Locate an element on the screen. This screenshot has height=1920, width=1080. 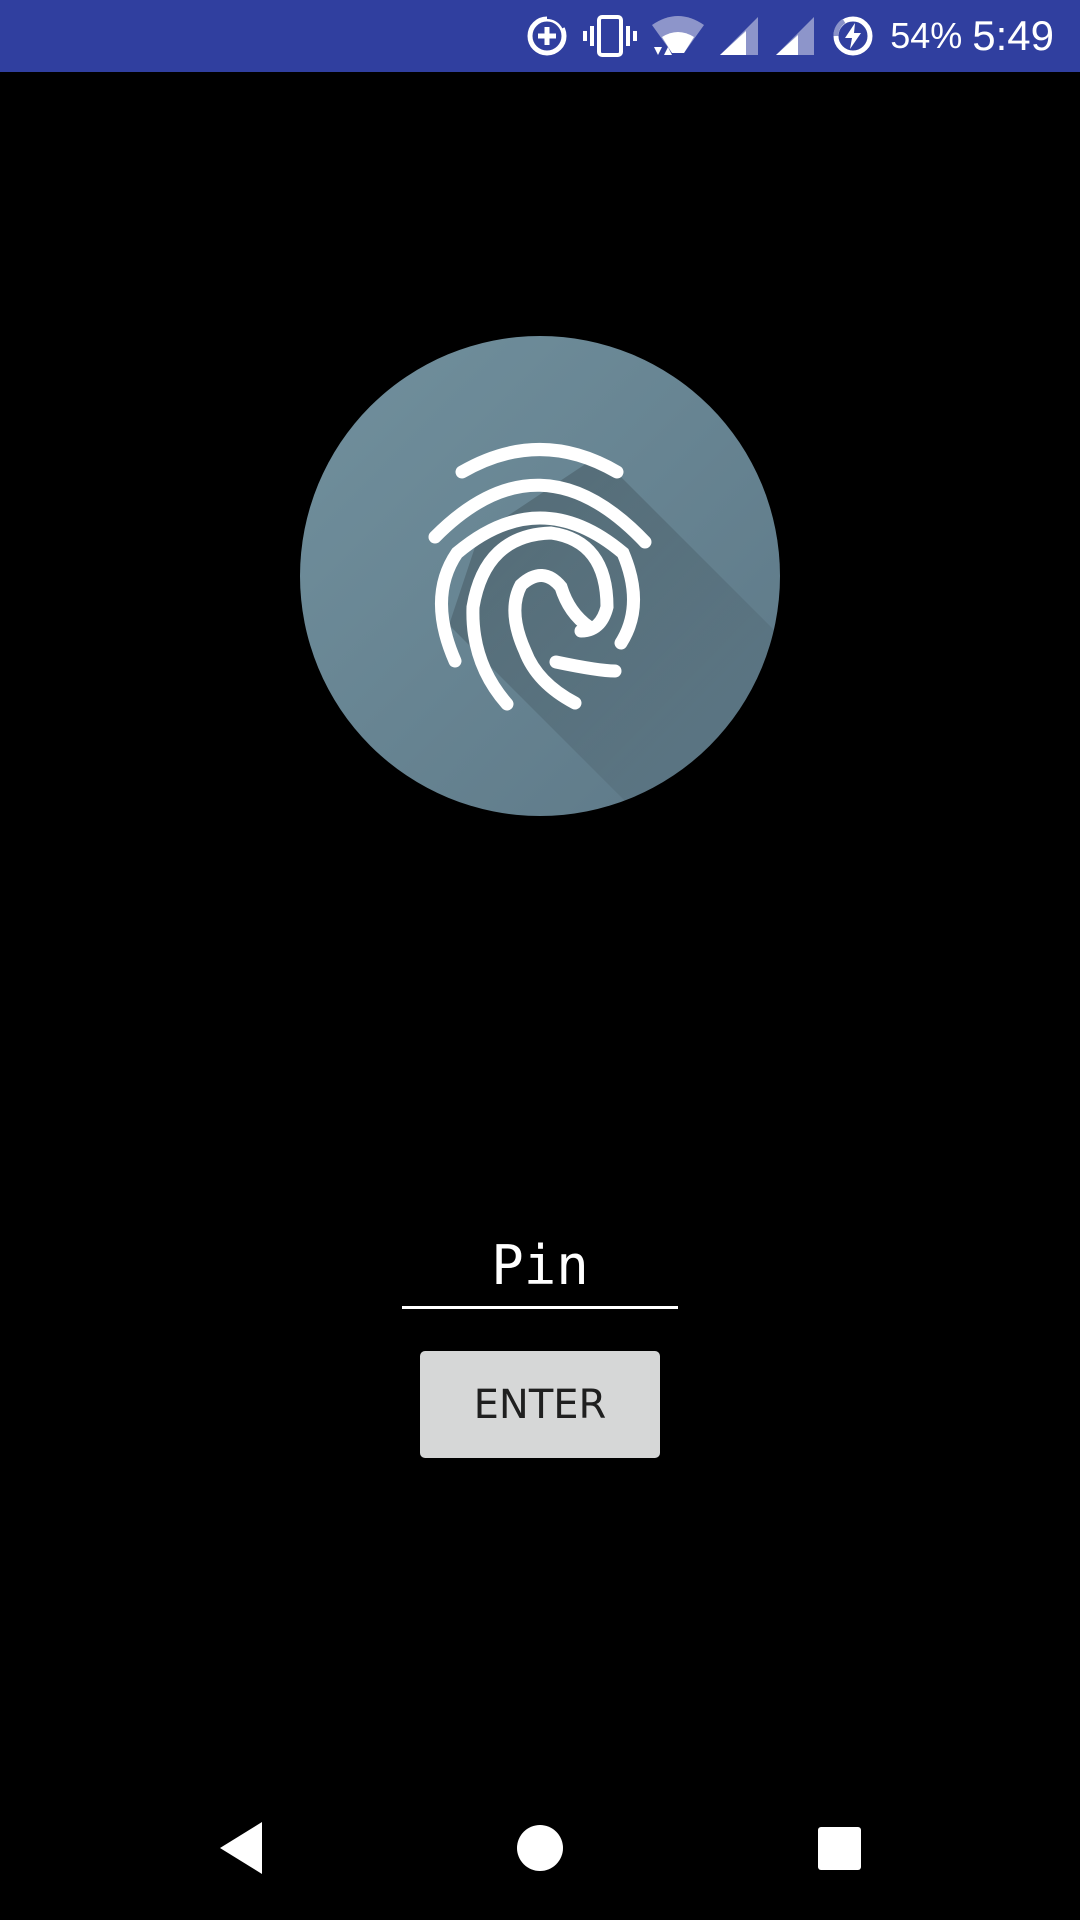
status-bar: 54% 5:49 is located at coordinates (540, 36).